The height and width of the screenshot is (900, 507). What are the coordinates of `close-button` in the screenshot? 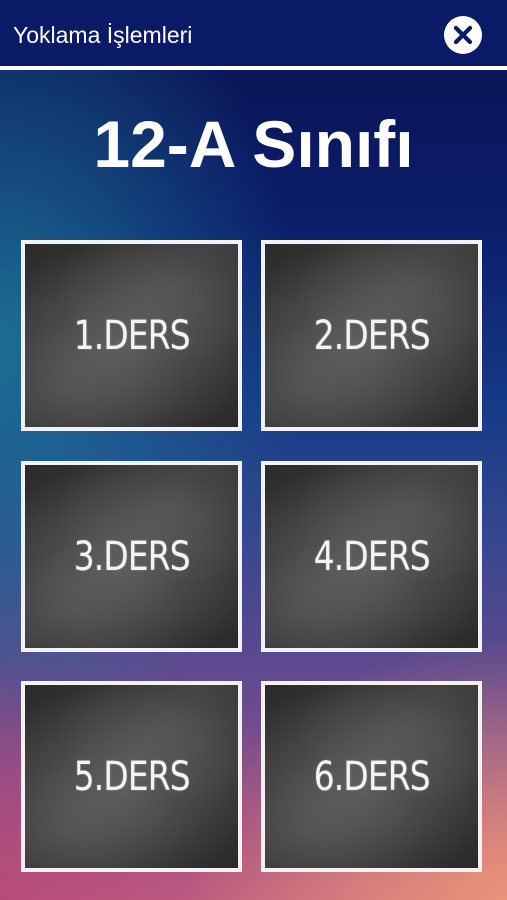 It's located at (463, 35).